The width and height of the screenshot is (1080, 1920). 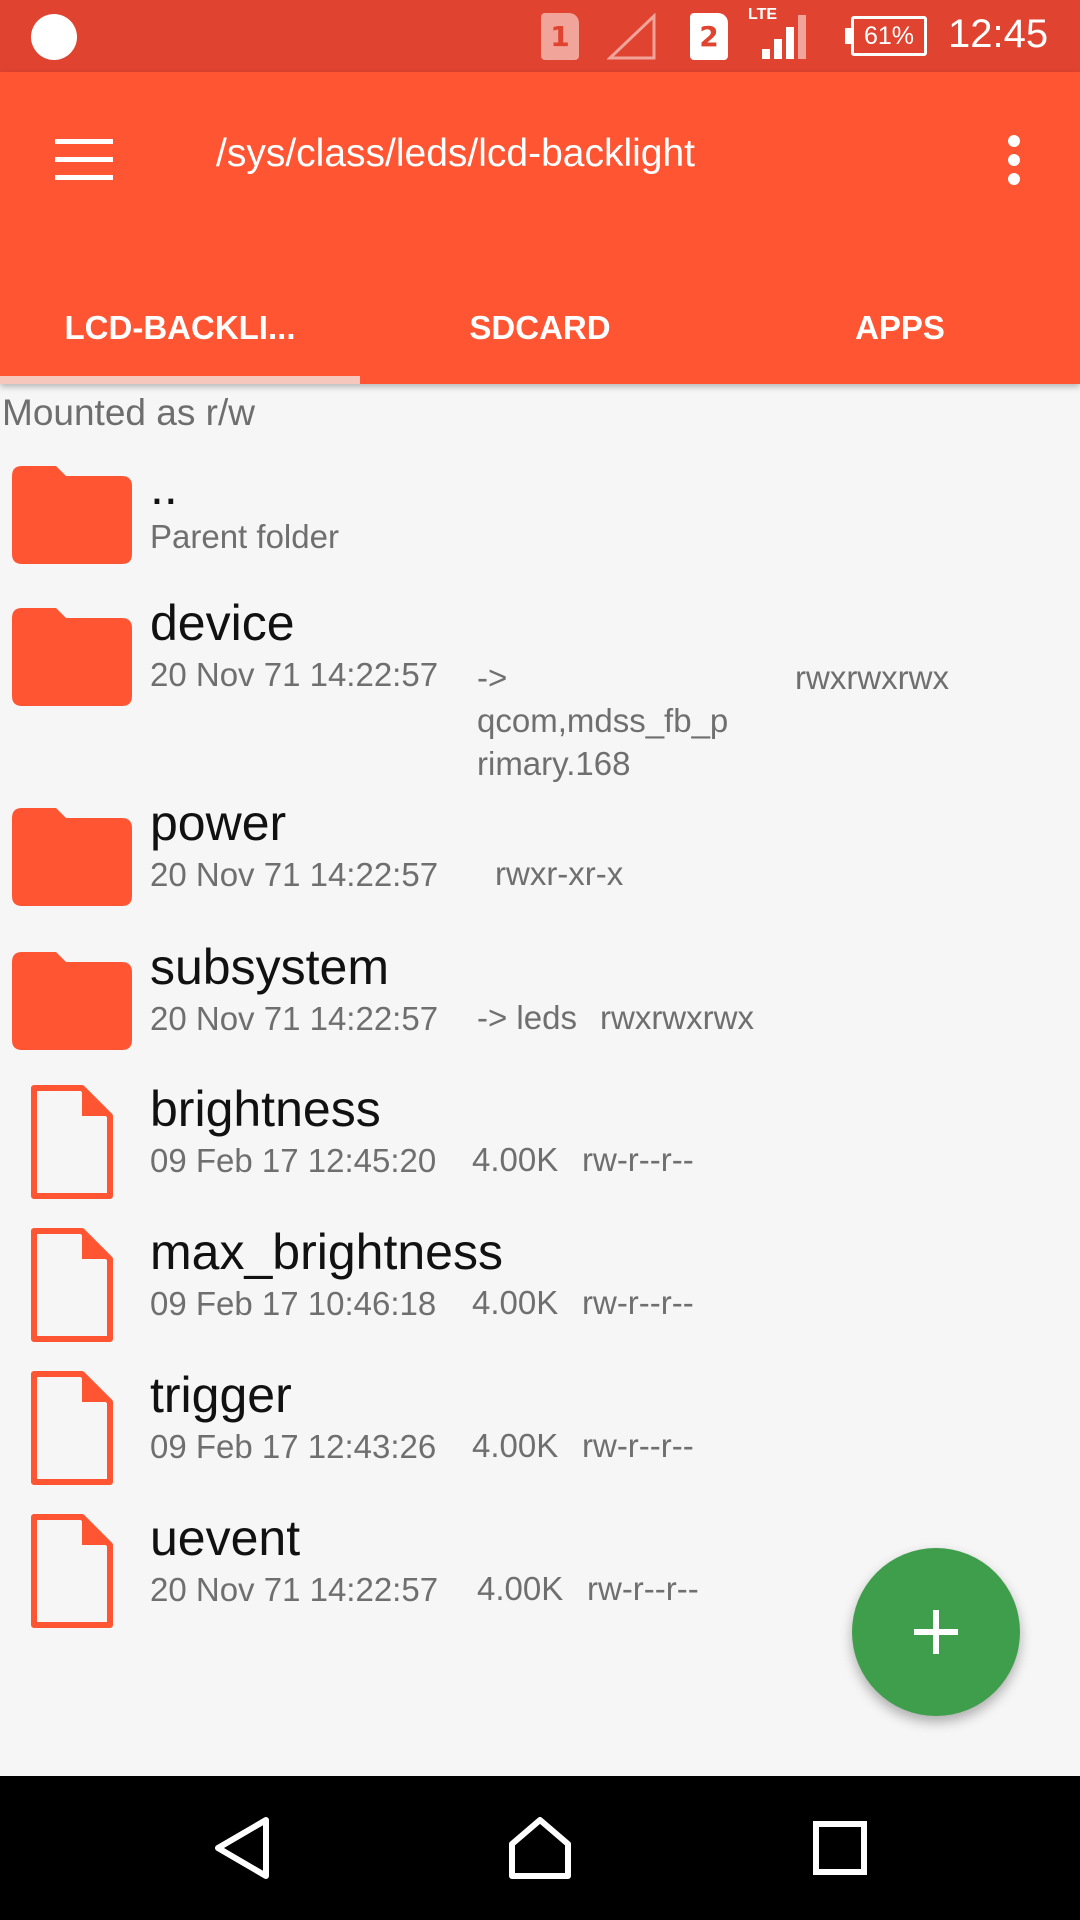 I want to click on path-title: /sys/class/leds/lcd-backlight, so click(x=456, y=153).